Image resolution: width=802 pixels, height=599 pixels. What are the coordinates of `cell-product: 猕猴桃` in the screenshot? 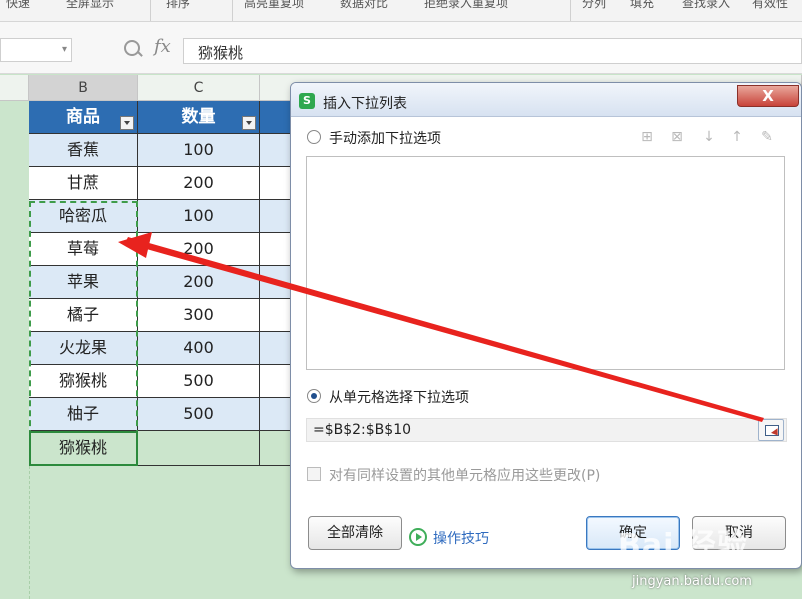 It's located at (83, 381).